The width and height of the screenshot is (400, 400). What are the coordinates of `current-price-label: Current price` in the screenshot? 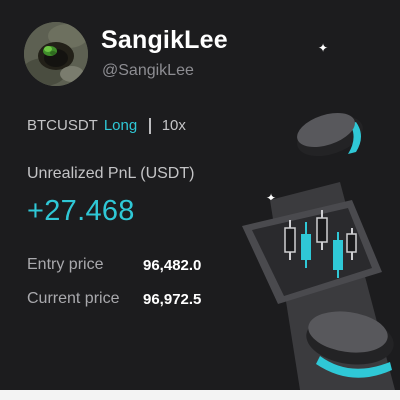 It's located at (73, 298).